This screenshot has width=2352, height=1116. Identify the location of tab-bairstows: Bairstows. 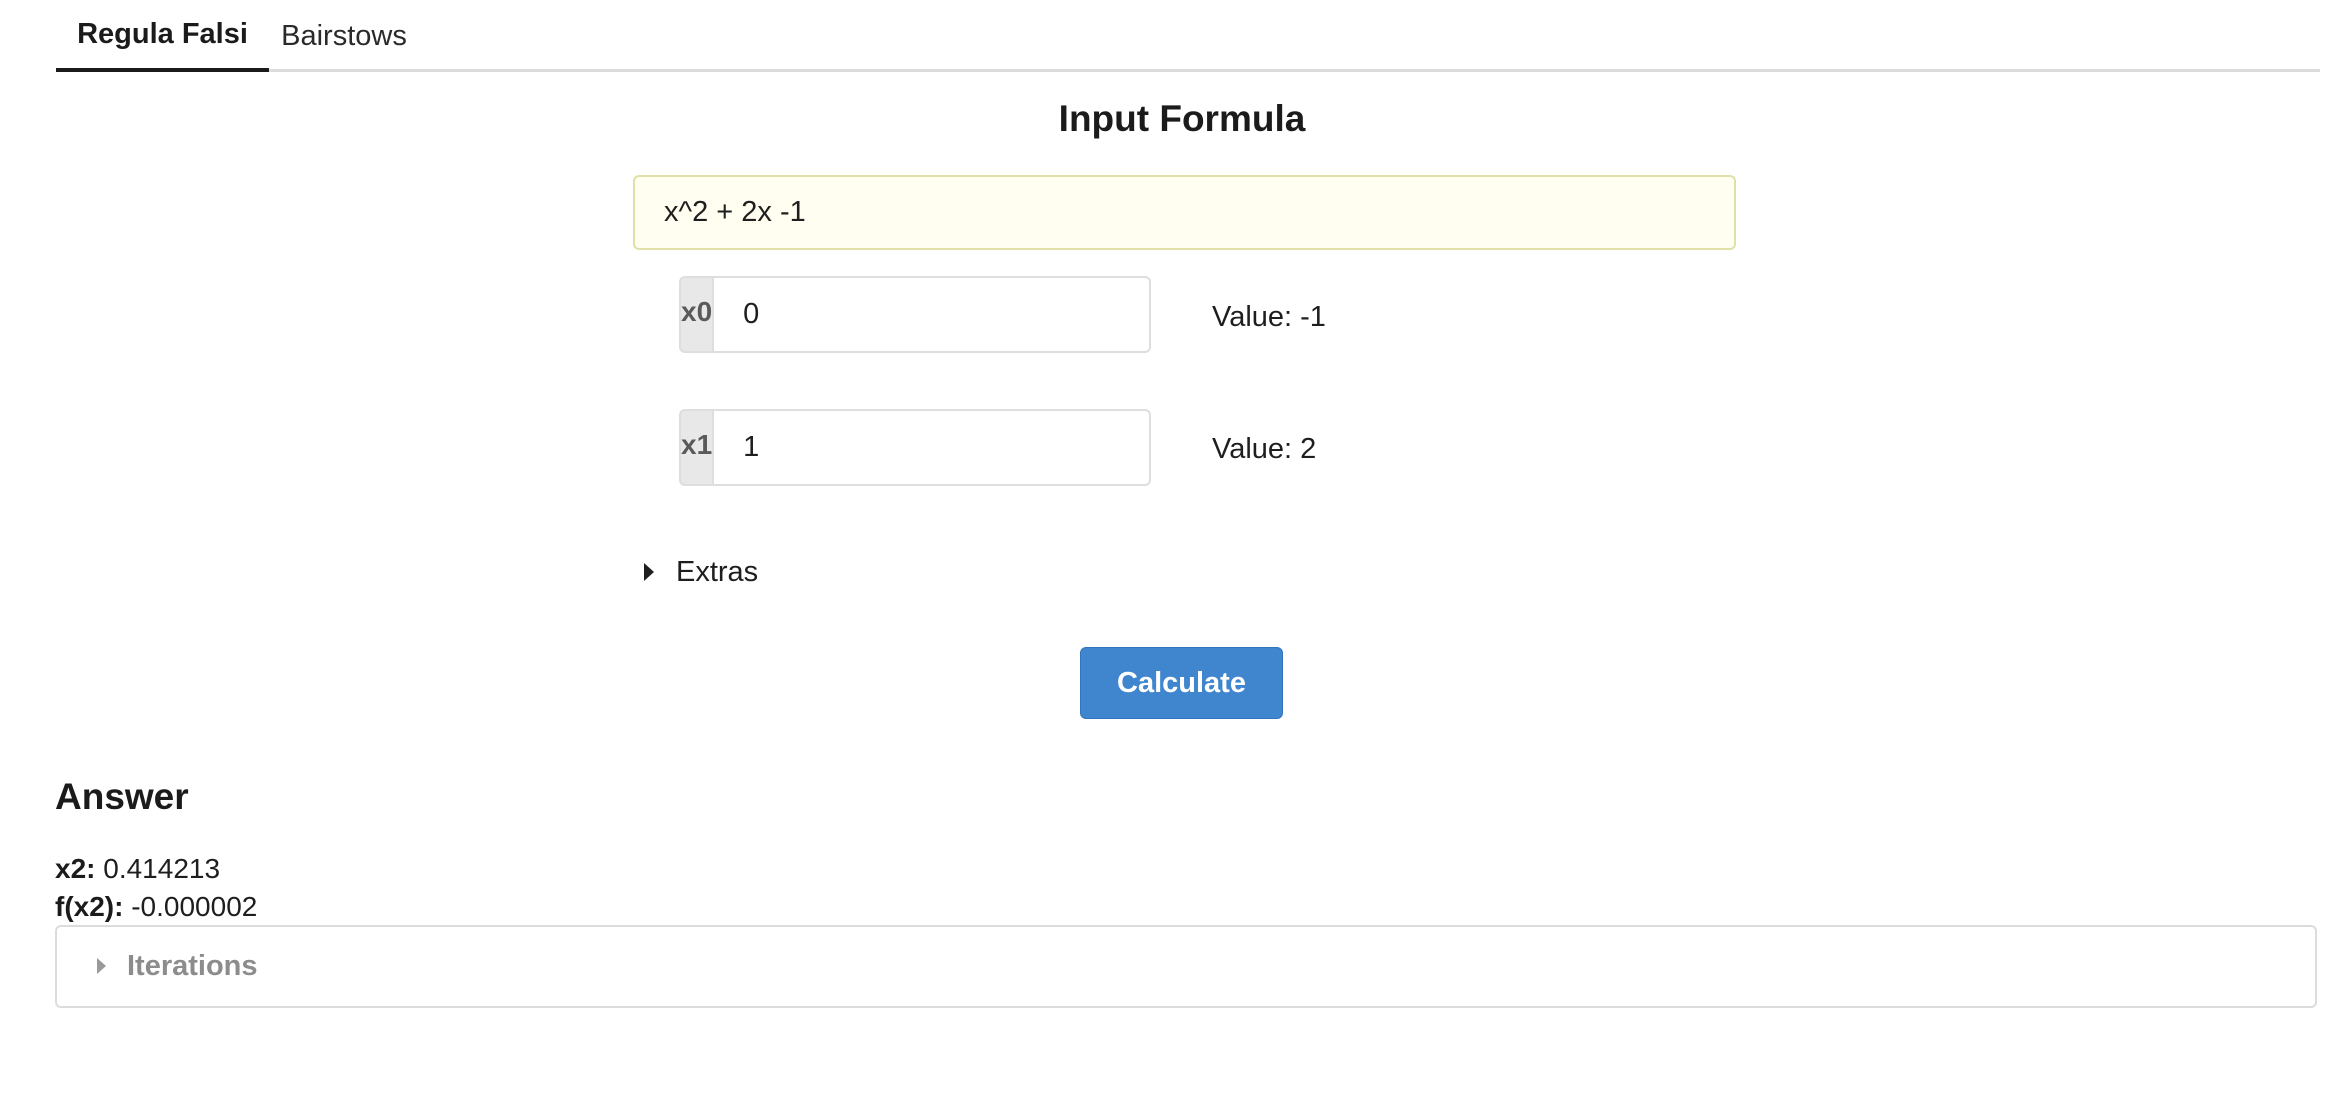
(344, 36).